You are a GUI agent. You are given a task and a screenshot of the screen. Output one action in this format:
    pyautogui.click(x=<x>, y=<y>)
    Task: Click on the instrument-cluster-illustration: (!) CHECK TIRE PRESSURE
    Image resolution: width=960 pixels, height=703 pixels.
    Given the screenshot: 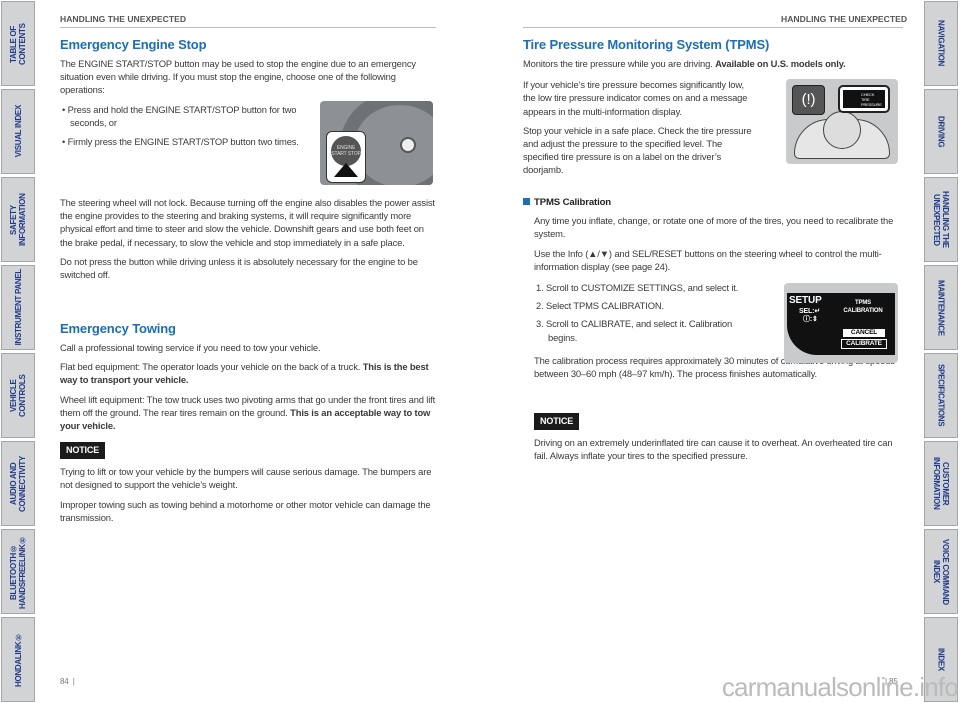 What is the action you would take?
    pyautogui.click(x=842, y=121)
    